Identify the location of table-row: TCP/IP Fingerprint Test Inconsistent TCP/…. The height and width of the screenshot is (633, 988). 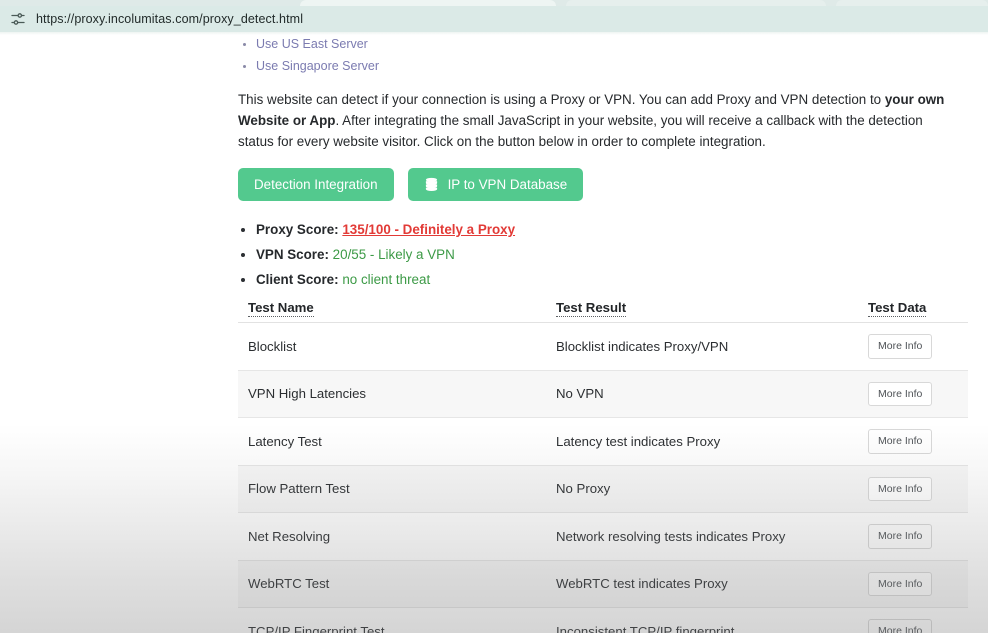
(603, 620).